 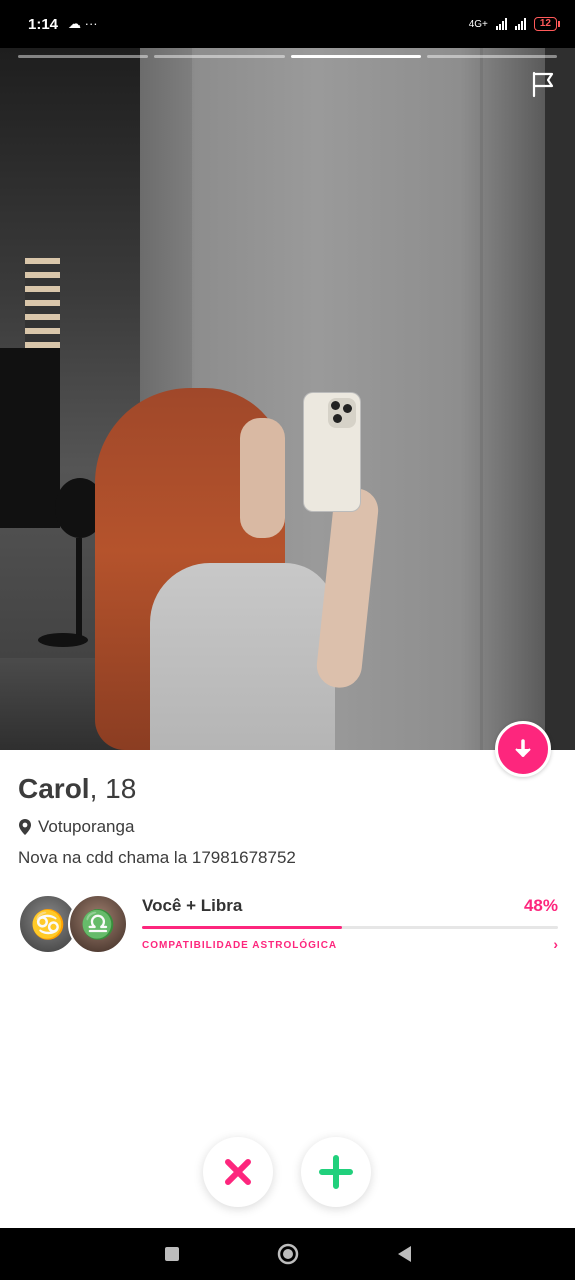 I want to click on network-label: 4G+, so click(x=478, y=24).